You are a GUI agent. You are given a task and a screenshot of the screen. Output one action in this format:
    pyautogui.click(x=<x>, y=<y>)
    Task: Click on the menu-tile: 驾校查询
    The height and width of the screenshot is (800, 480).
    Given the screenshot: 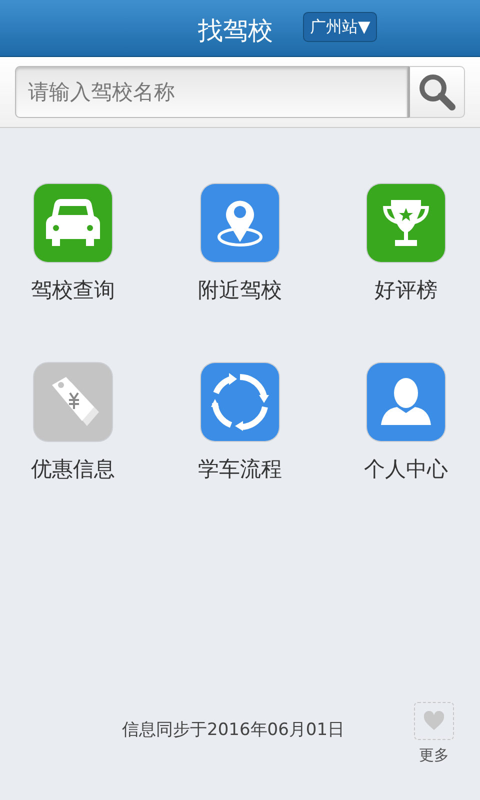 What is the action you would take?
    pyautogui.click(x=80, y=244)
    